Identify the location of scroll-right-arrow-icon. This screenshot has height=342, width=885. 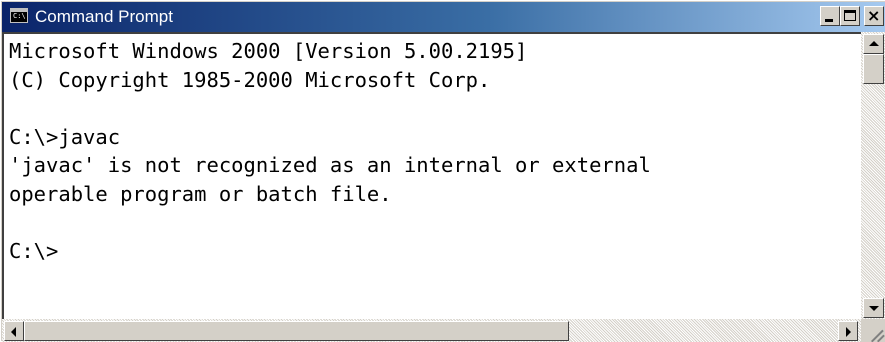
(848, 332).